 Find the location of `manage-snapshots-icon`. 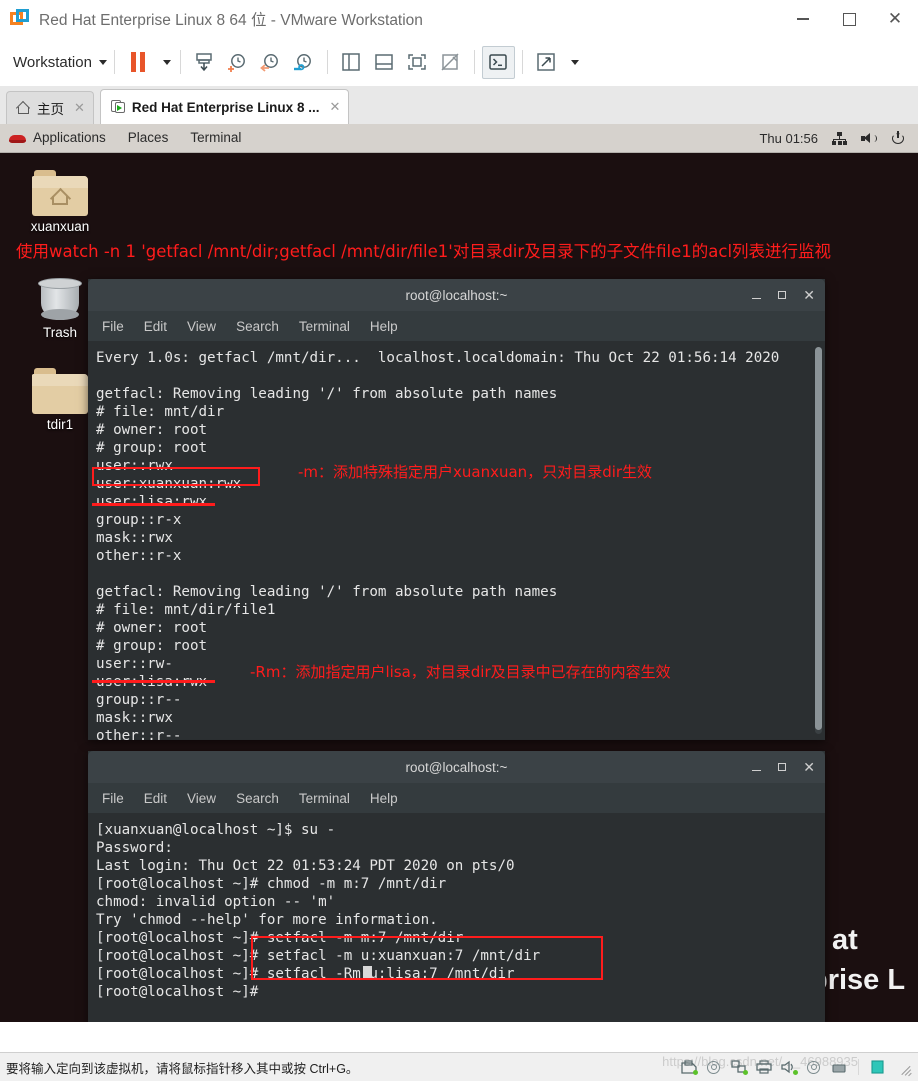

manage-snapshots-icon is located at coordinates (303, 62).